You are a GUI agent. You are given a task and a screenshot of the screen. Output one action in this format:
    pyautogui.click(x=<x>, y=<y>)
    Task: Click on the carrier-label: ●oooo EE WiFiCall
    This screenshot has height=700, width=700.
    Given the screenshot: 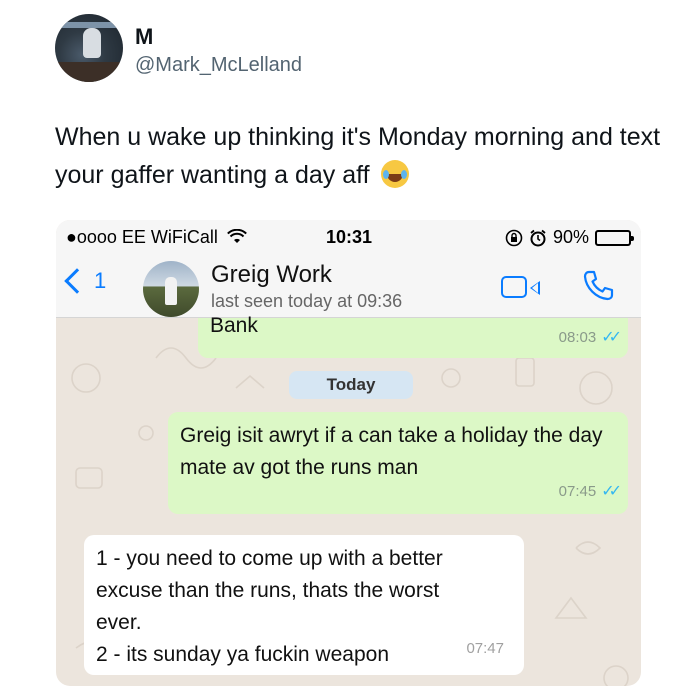 What is the action you would take?
    pyautogui.click(x=156, y=237)
    